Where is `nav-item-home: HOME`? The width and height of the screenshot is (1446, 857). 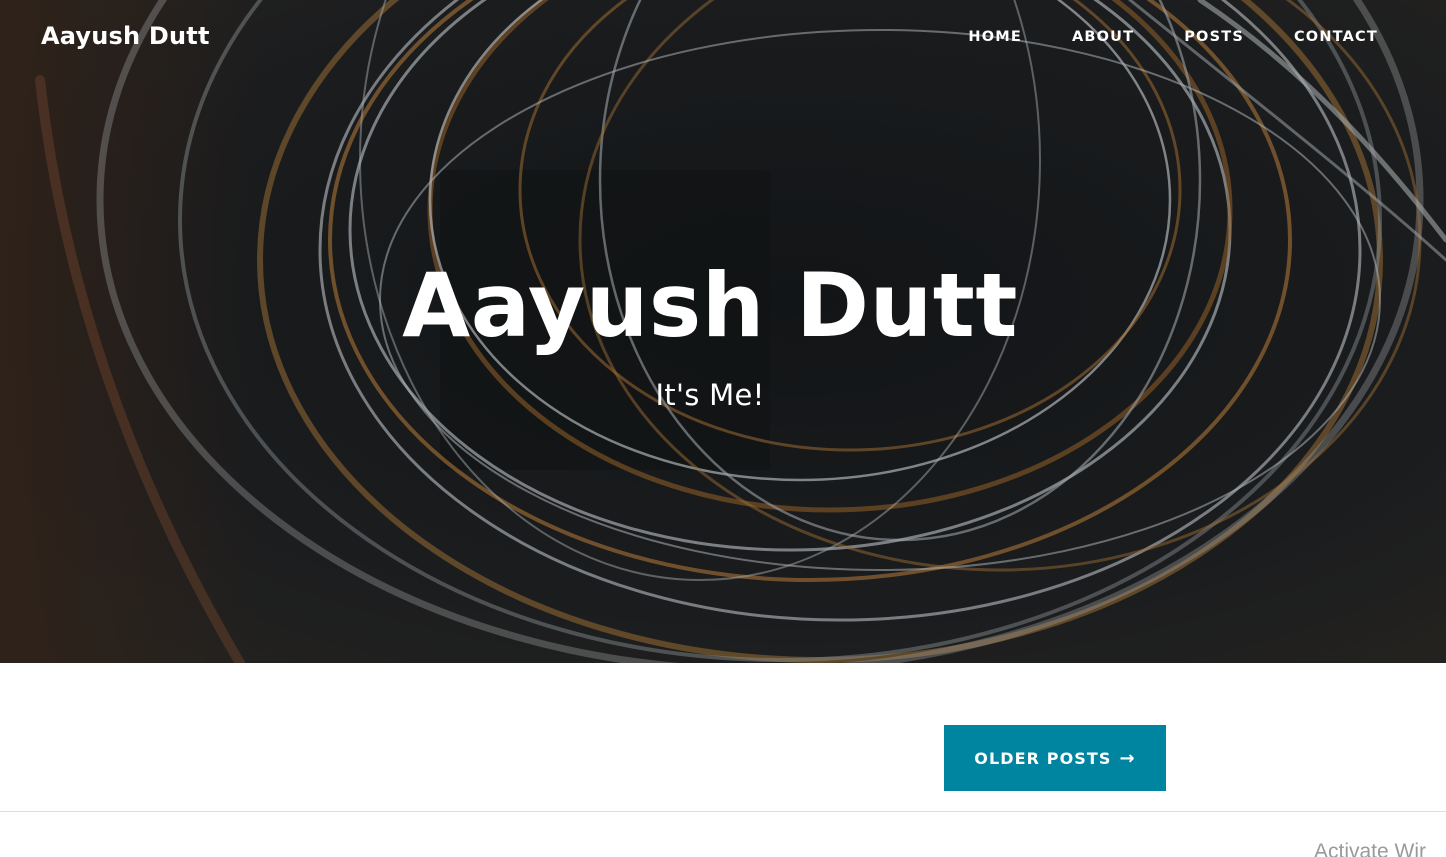 nav-item-home: HOME is located at coordinates (995, 37).